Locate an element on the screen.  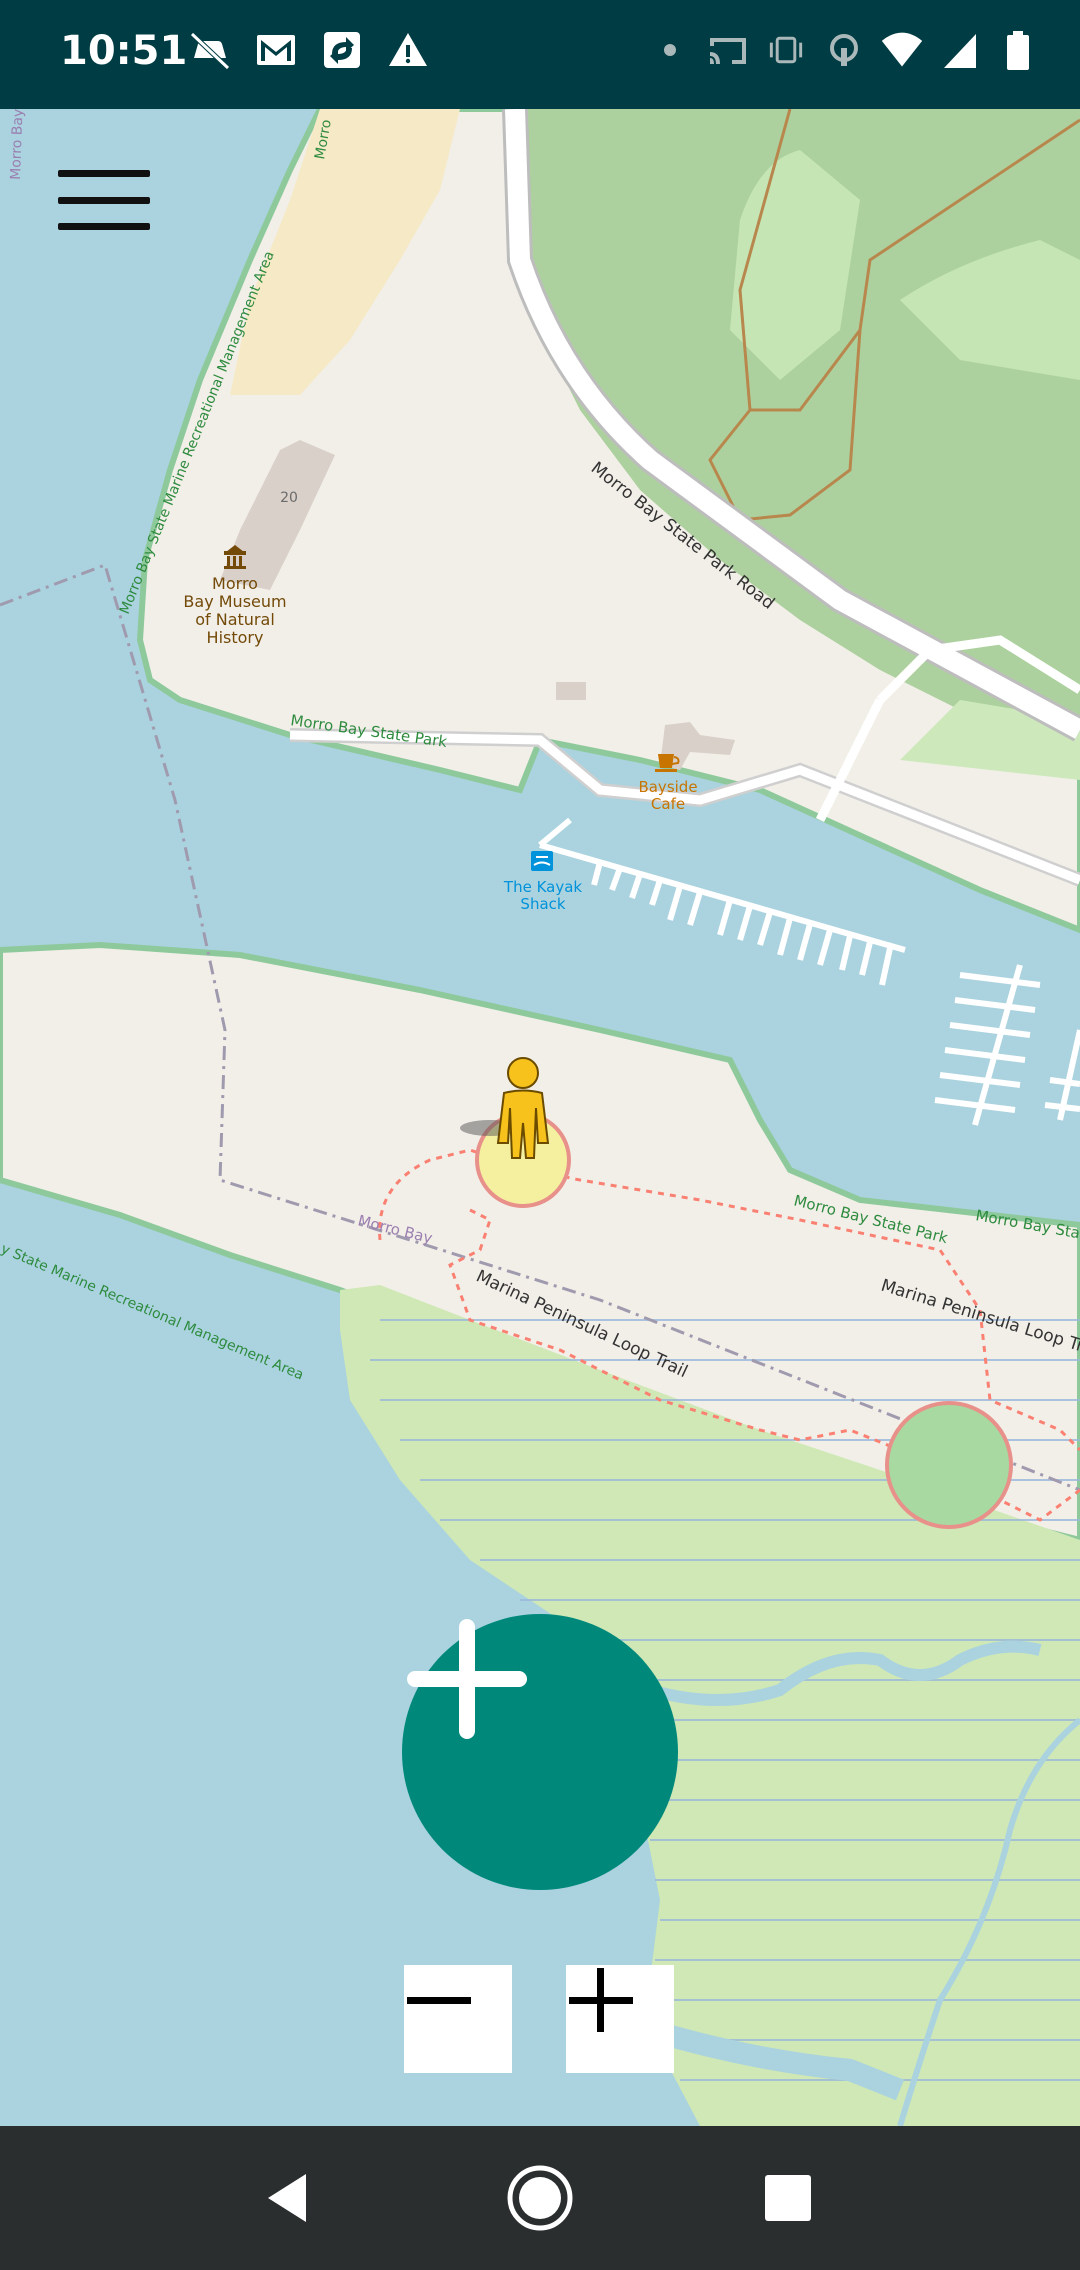
wifi-icon is located at coordinates (902, 50).